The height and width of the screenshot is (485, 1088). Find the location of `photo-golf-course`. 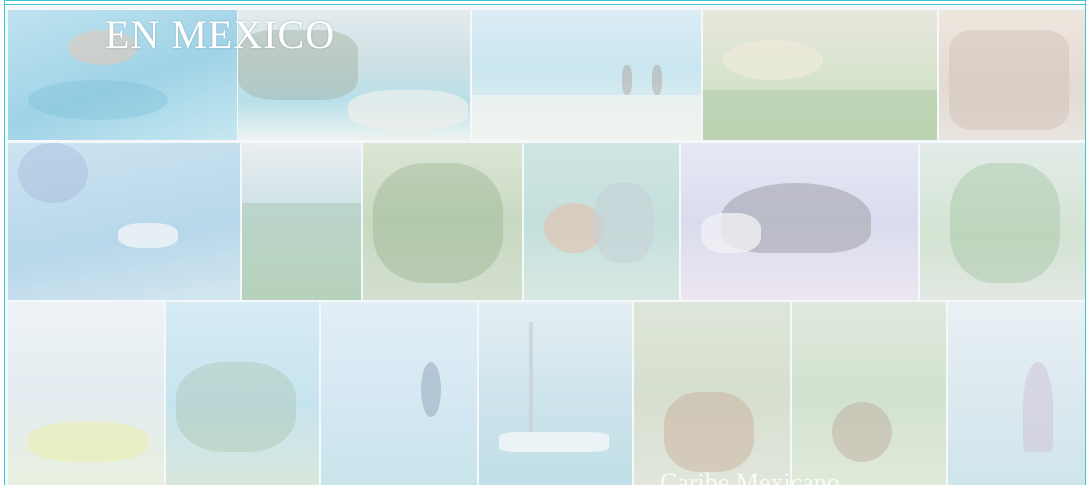

photo-golf-course is located at coordinates (820, 75).